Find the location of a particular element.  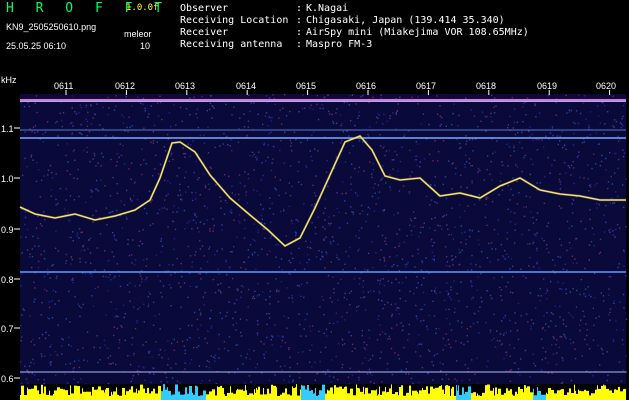

x-tick-label: 0612 is located at coordinates (125, 86).